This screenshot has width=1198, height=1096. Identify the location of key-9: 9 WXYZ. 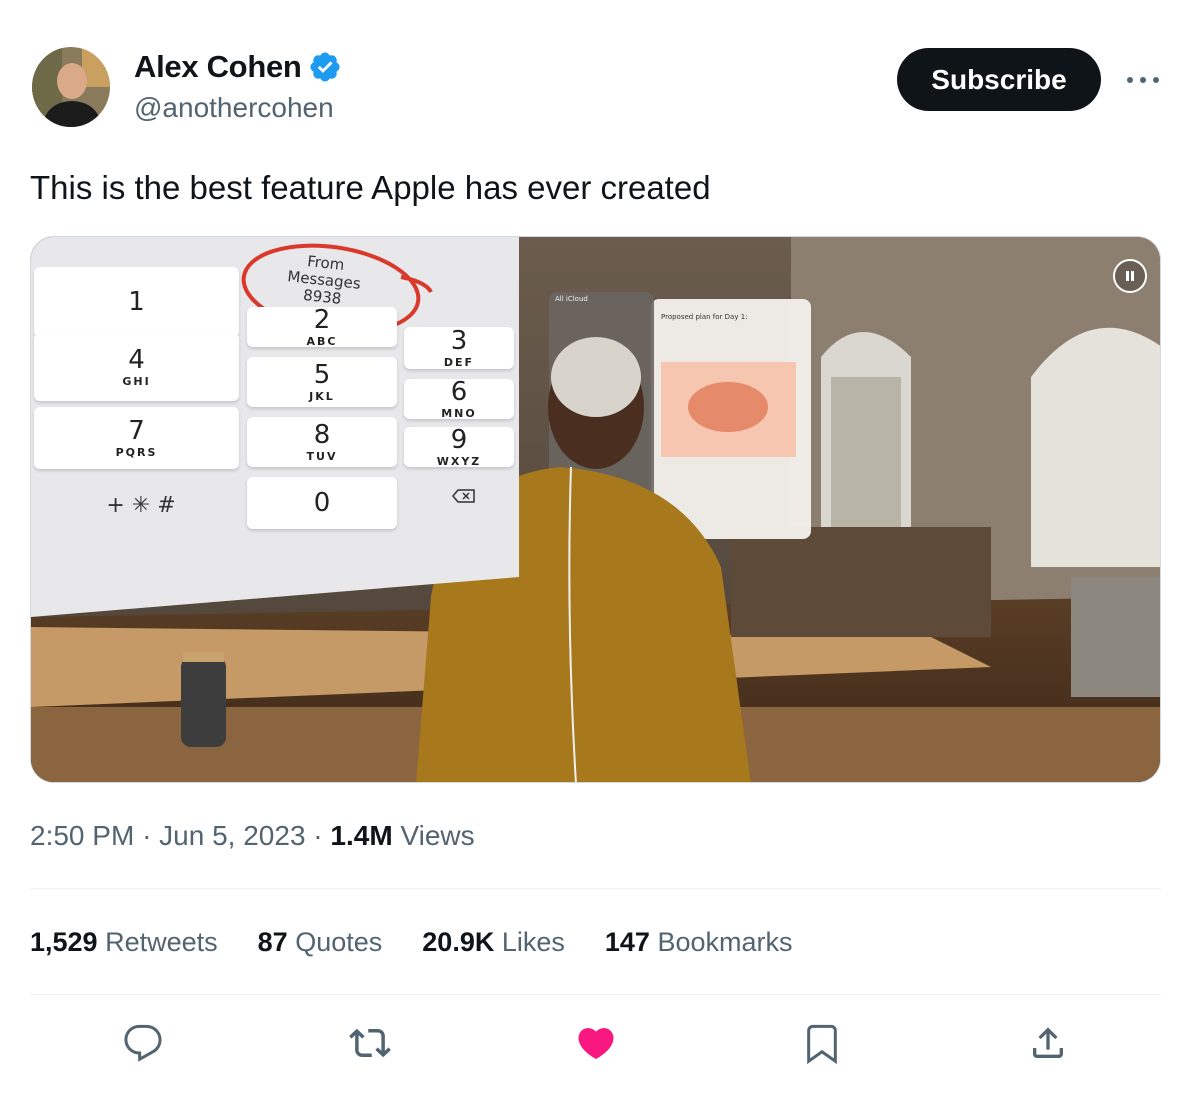
(459, 447).